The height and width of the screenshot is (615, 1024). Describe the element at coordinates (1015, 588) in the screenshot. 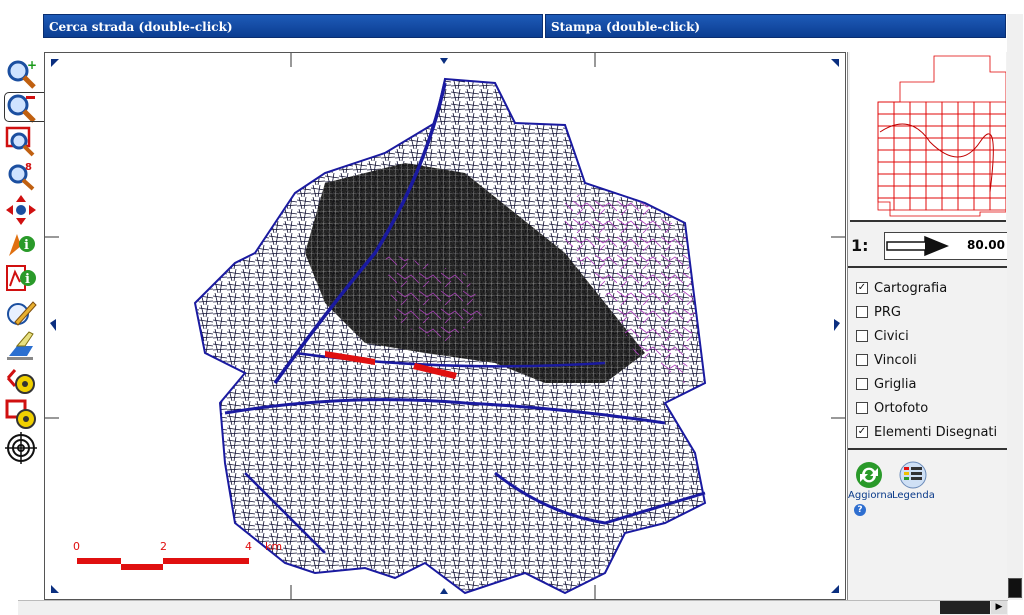

I see `vertical-scrollbar-thumb` at that location.